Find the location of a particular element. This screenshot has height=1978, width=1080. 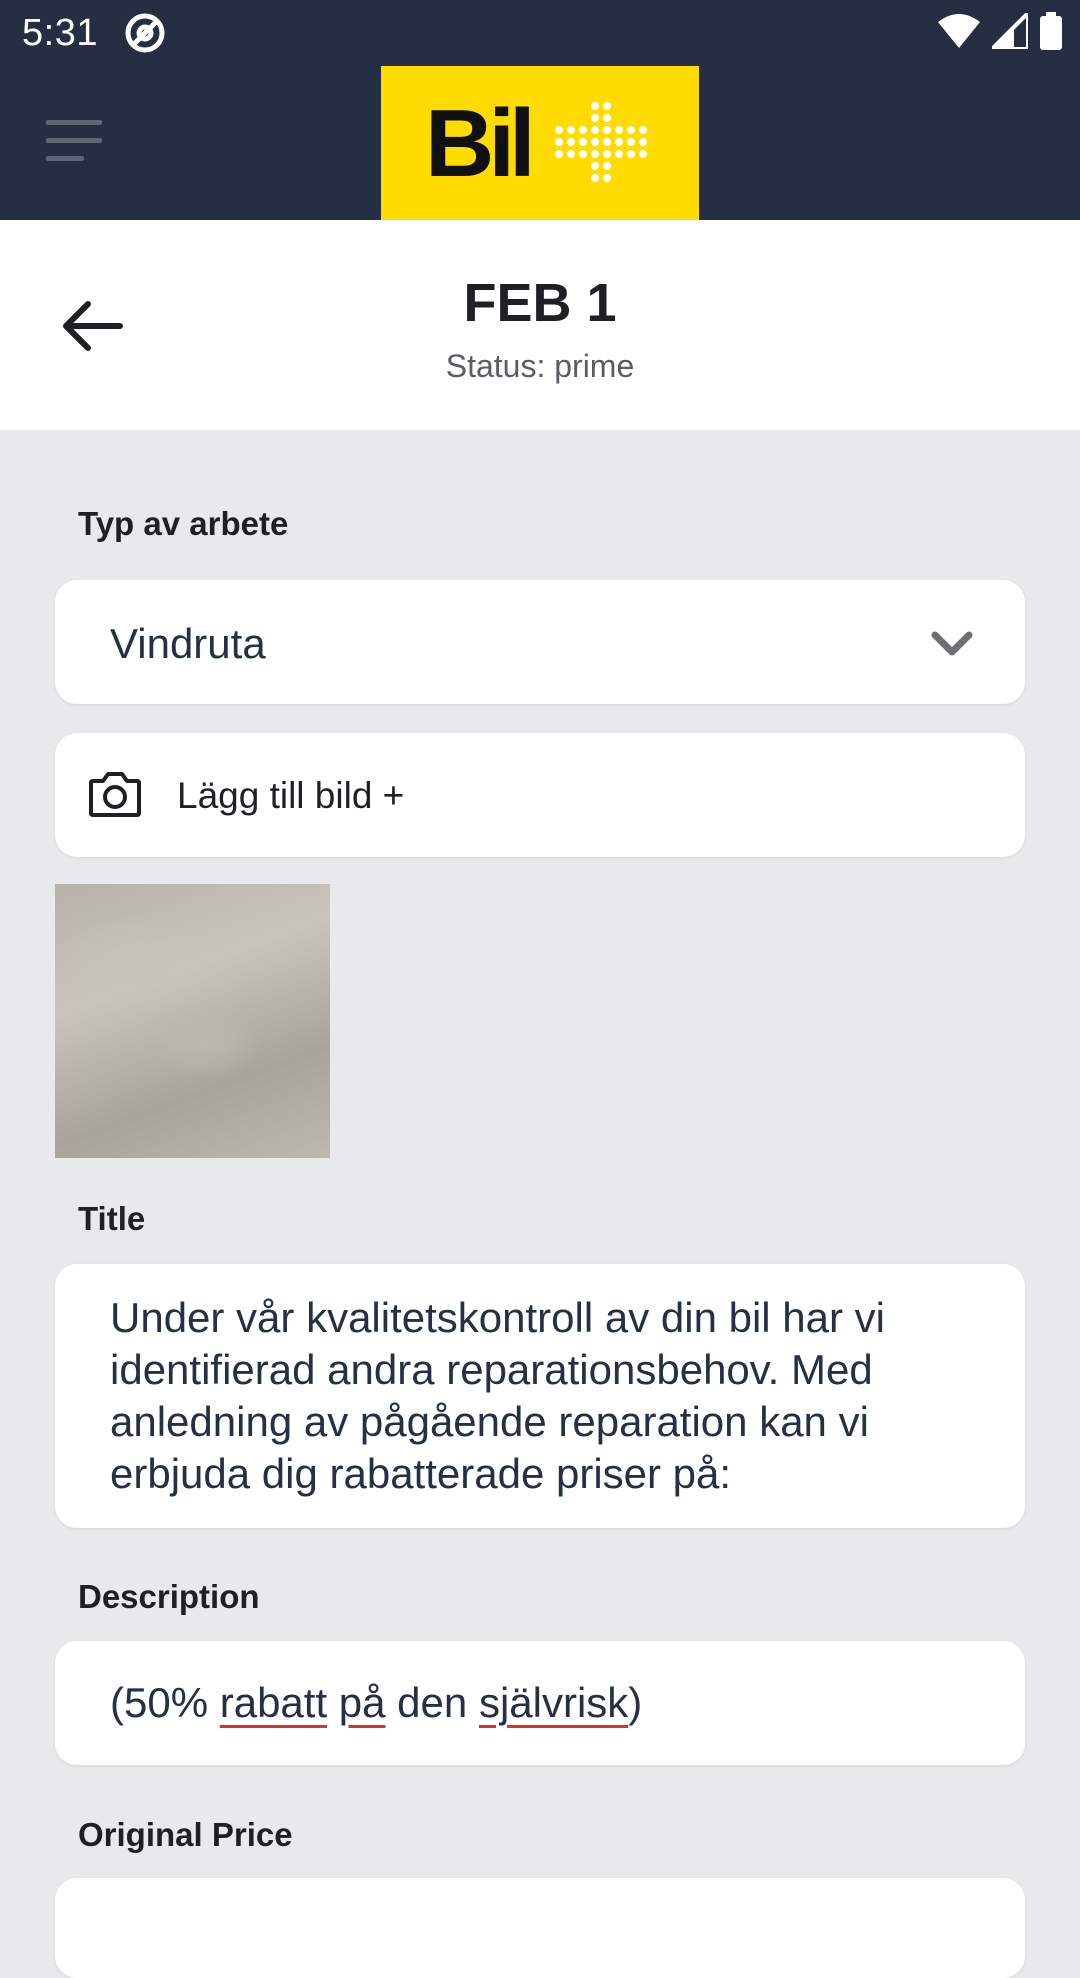

status-icons is located at coordinates (1000, 31).